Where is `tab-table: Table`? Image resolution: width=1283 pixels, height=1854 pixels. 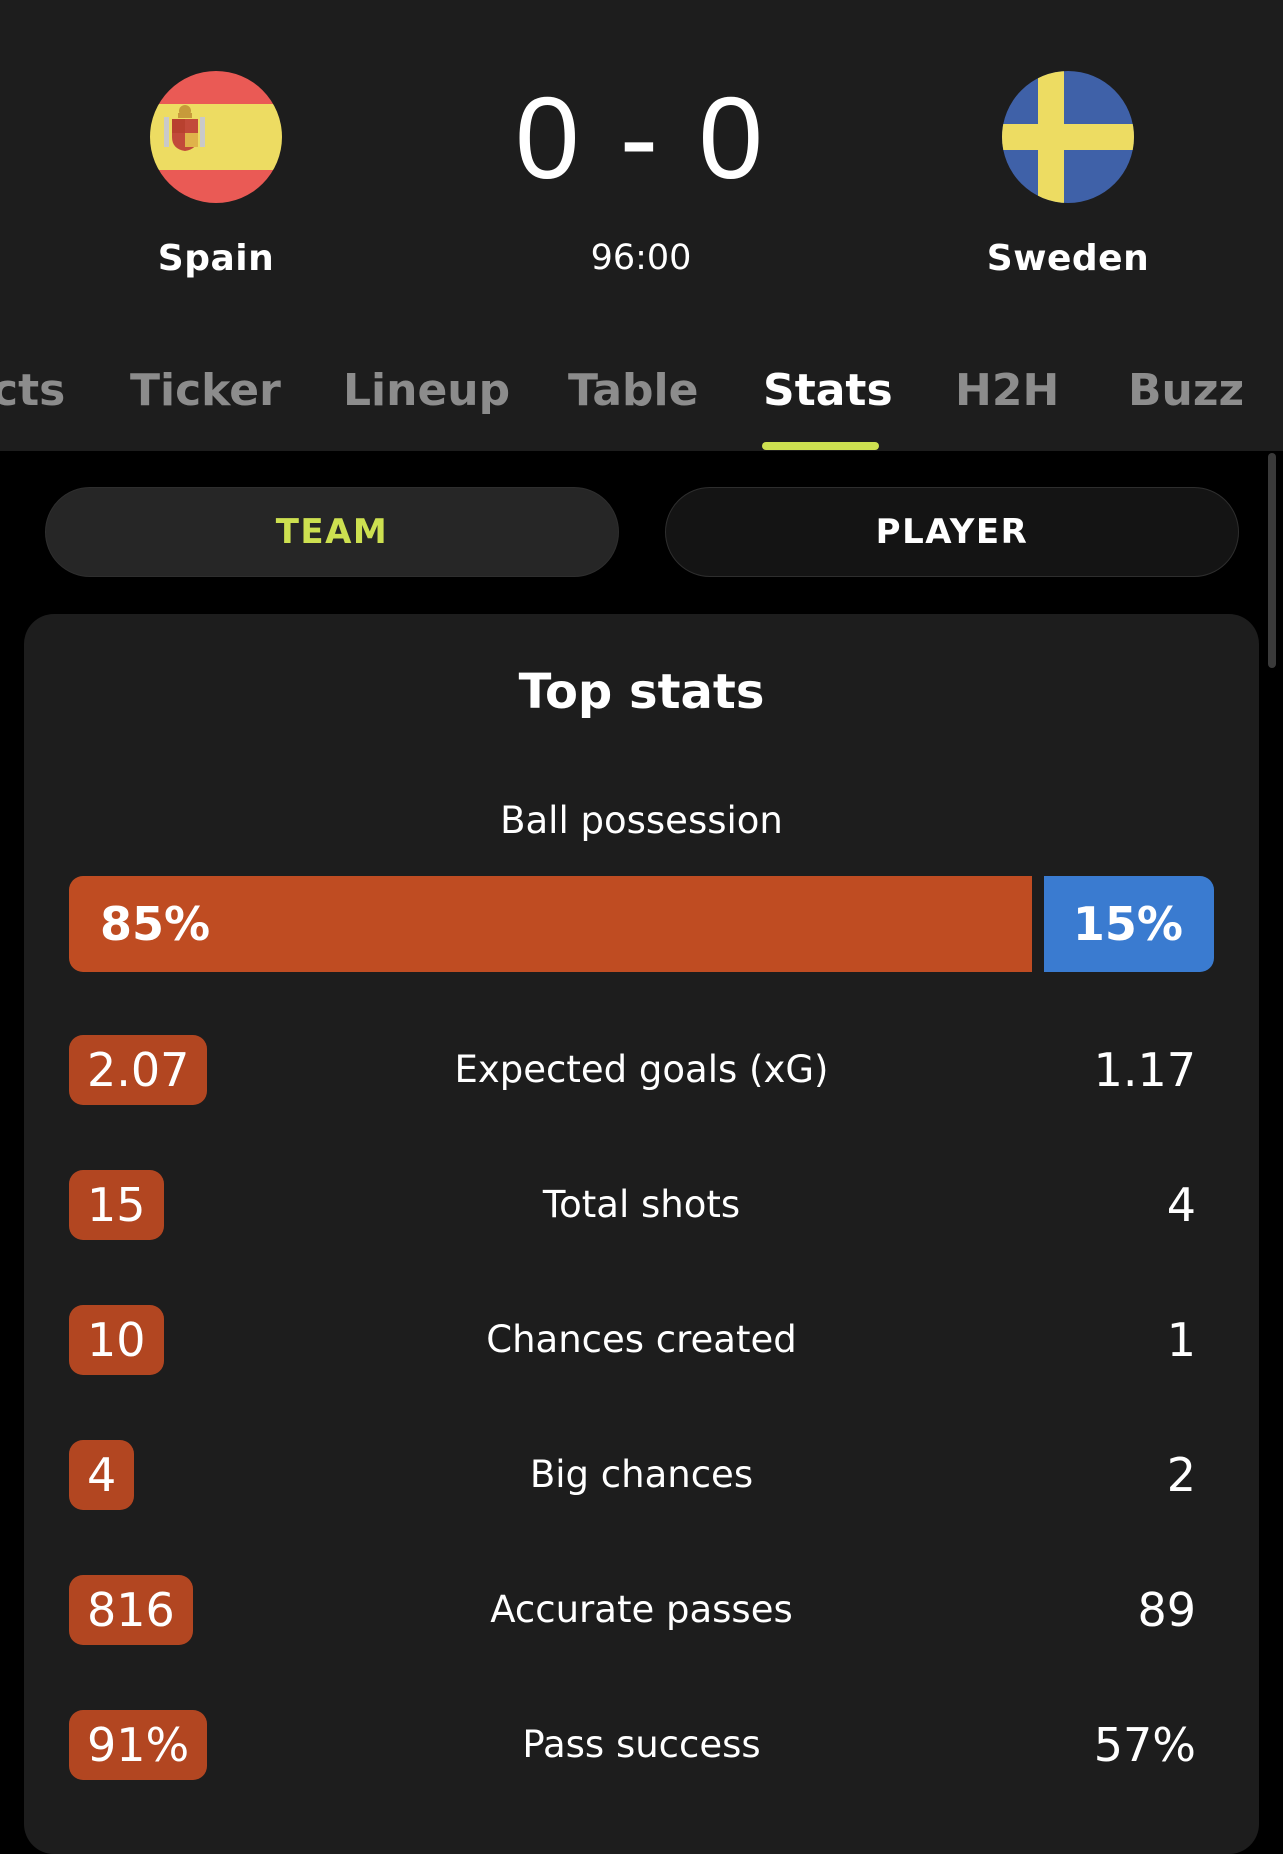 tab-table: Table is located at coordinates (633, 390).